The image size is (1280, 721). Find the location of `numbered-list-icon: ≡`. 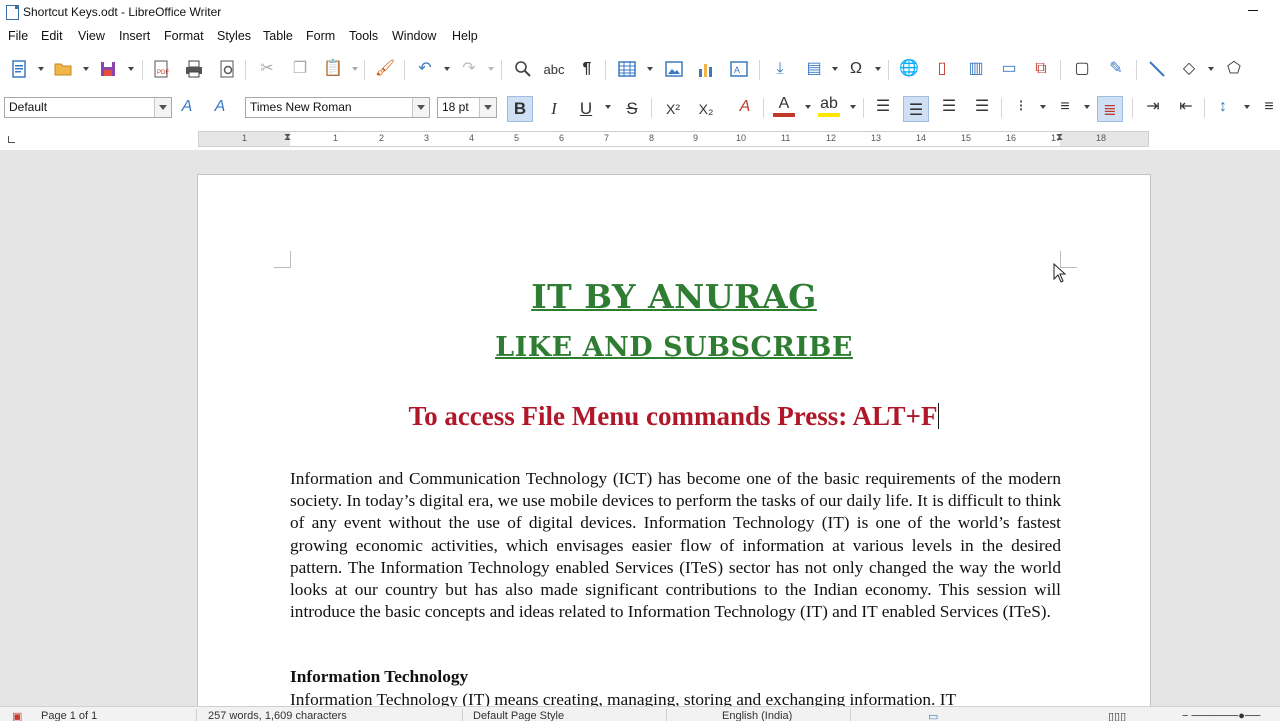

numbered-list-icon: ≡ is located at coordinates (1065, 107).